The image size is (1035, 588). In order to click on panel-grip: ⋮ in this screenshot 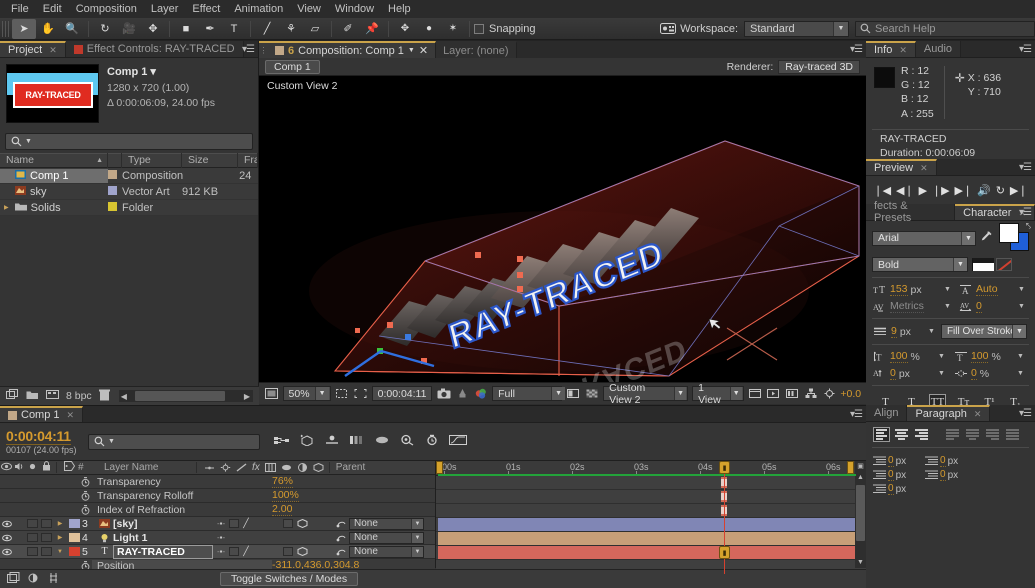, I will do `click(263, 49)`.